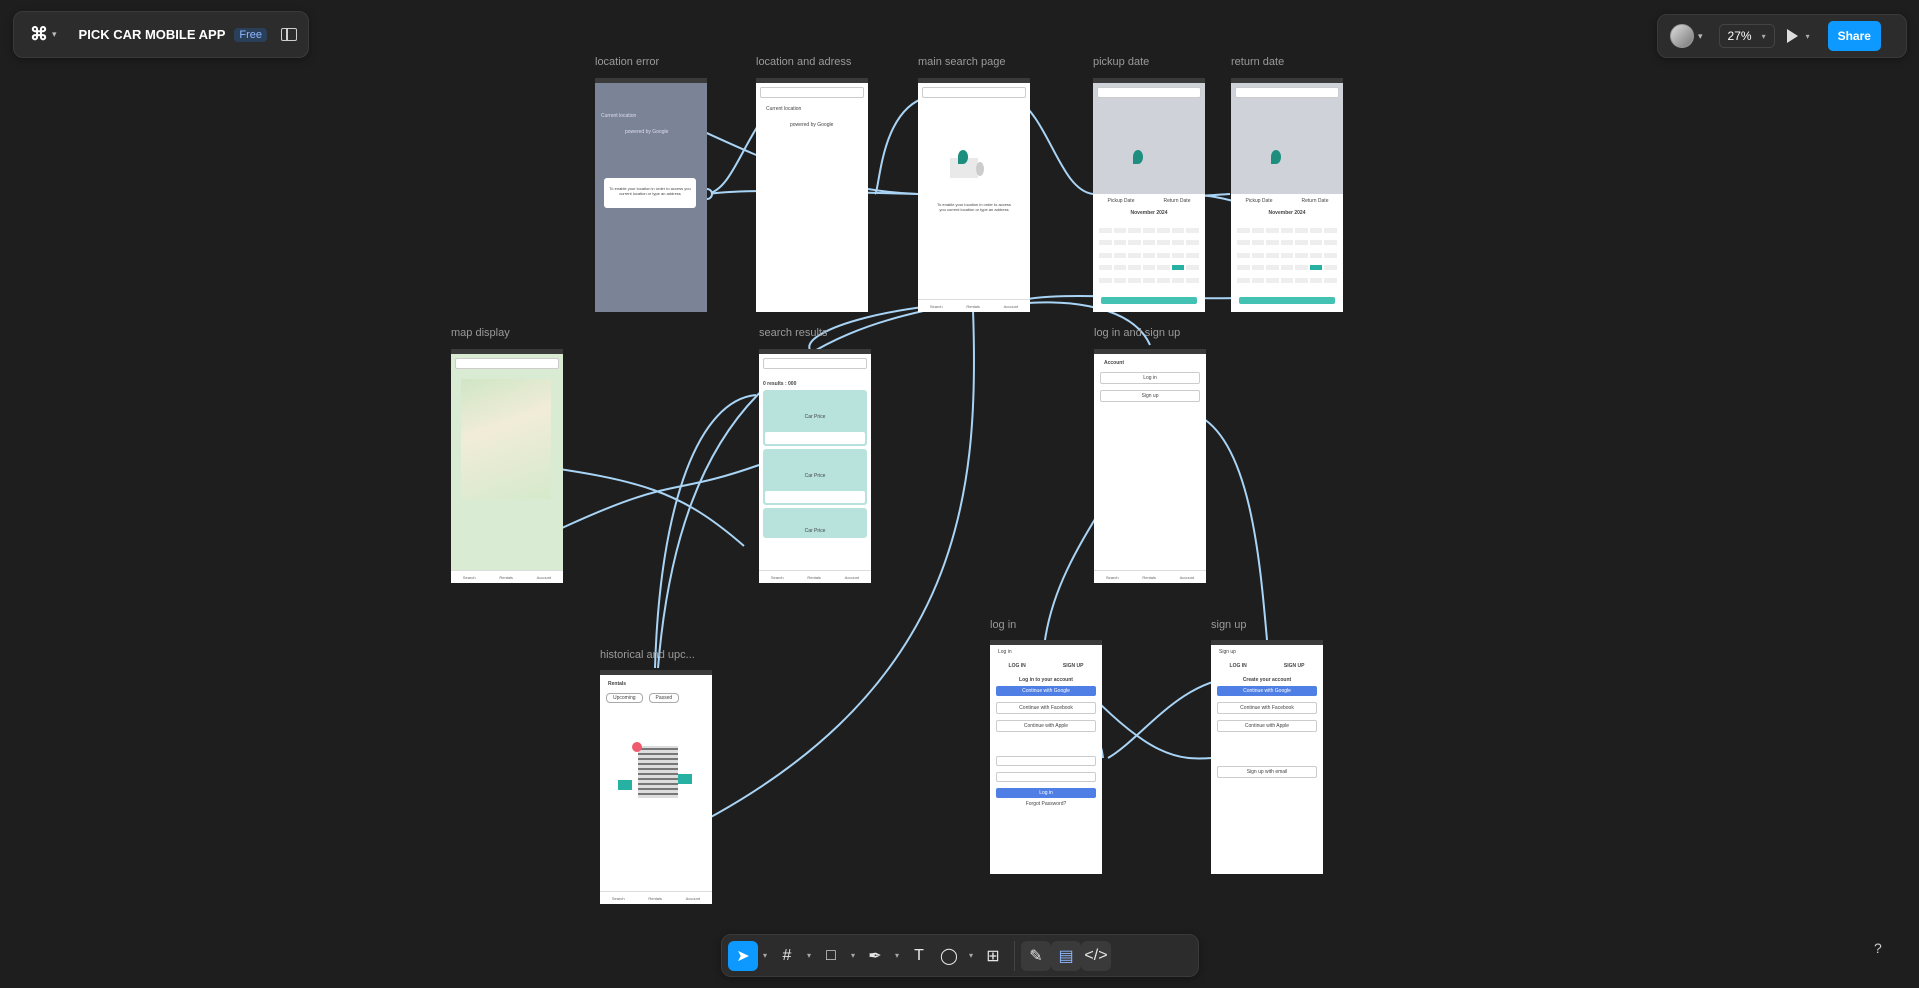 Image resolution: width=1919 pixels, height=988 pixels. Describe the element at coordinates (1150, 396) in the screenshot. I see `sign-up-row: Sign up` at that location.